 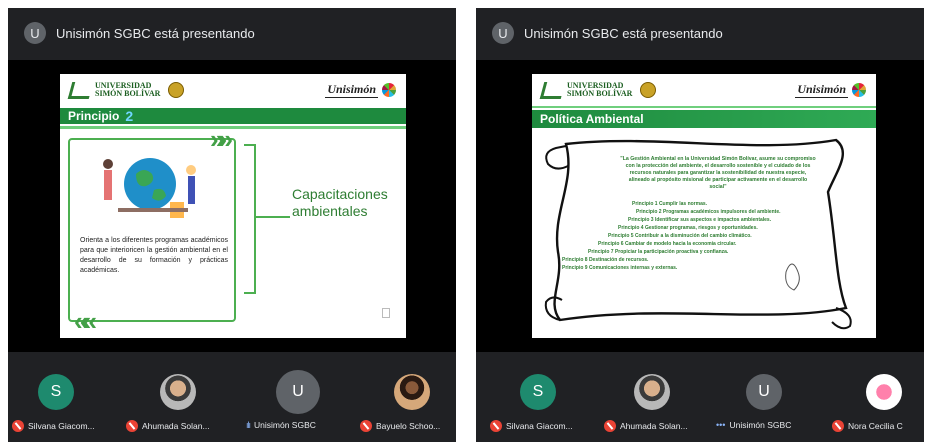 I want to click on principle-item: Principio 1 Cumplir las normas., so click(x=670, y=204).